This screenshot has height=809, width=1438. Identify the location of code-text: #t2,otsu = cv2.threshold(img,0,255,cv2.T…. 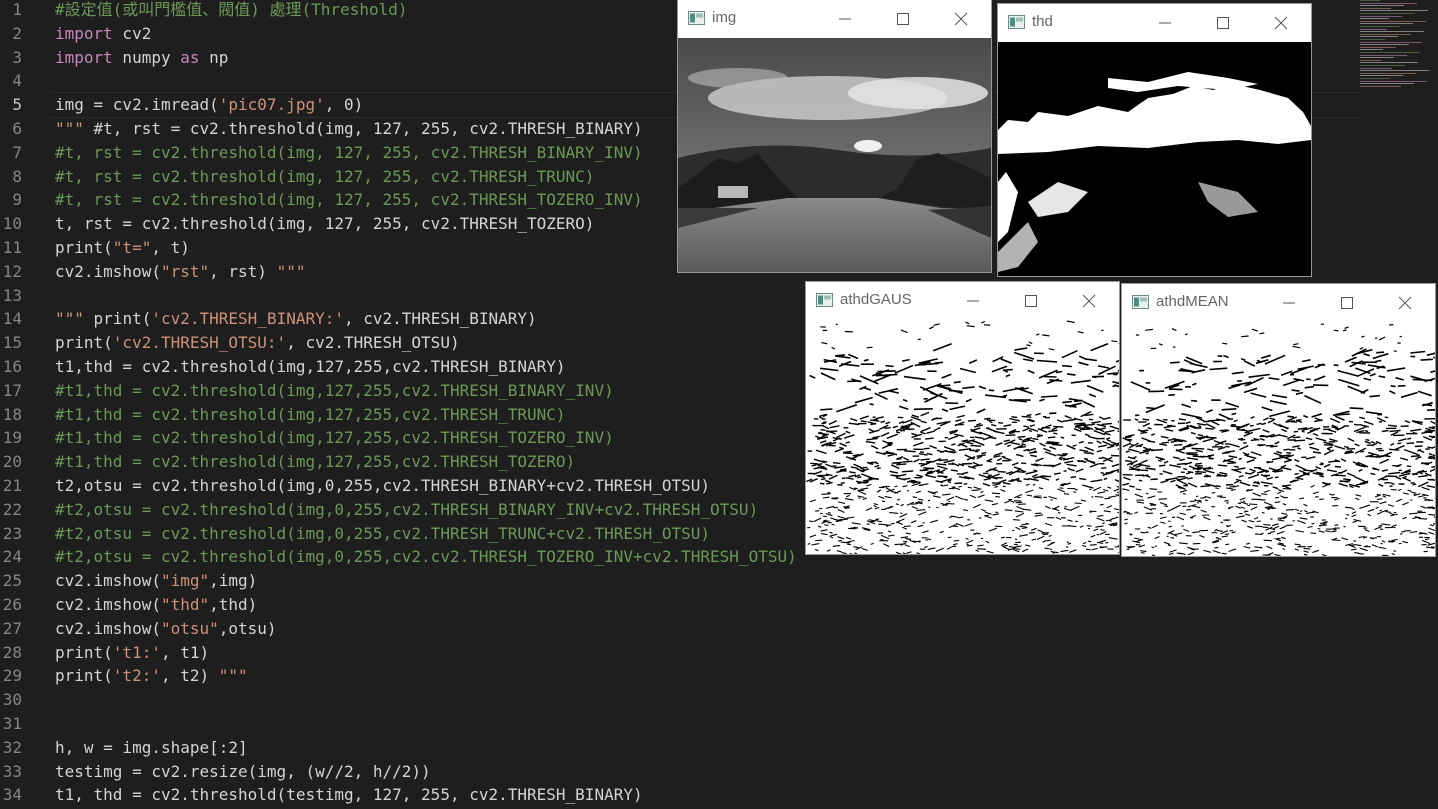
(383, 533).